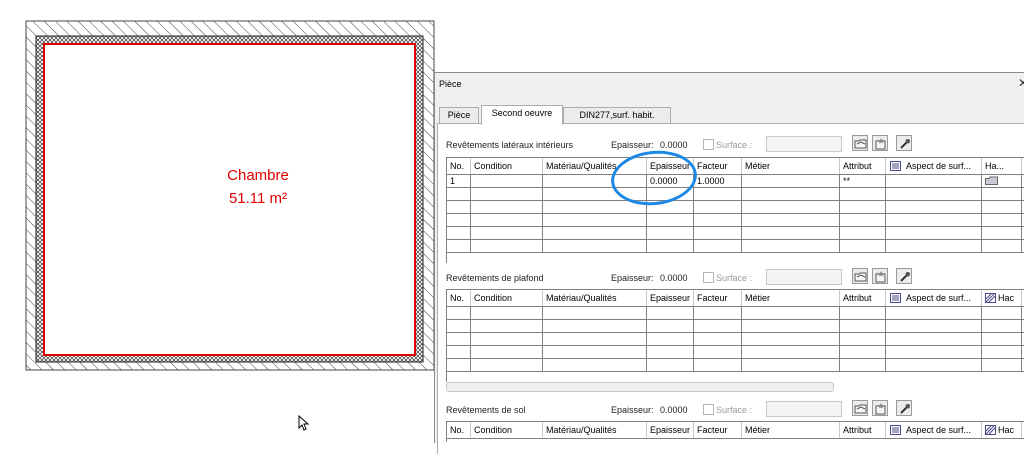  Describe the element at coordinates (640, 387) in the screenshot. I see `horizontal-scrollbar` at that location.